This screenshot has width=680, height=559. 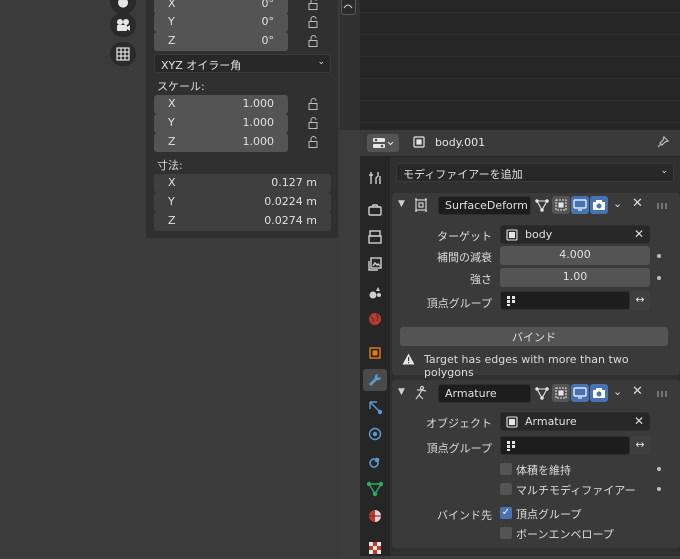 I want to click on timeline-editor, so click(x=510, y=65).